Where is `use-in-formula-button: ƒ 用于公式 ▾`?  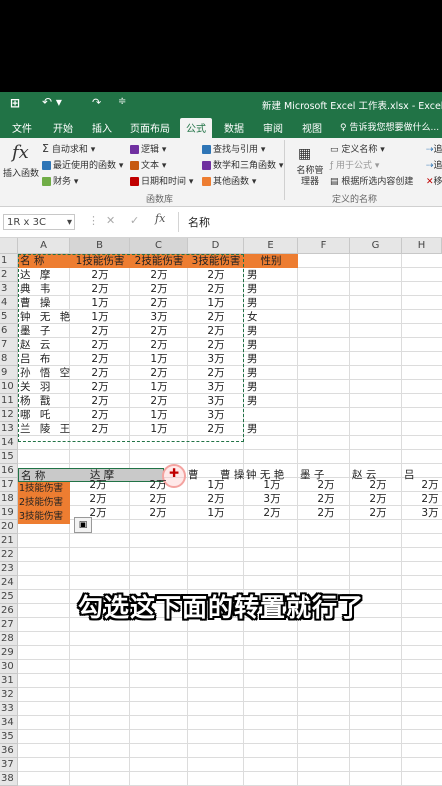 use-in-formula-button: ƒ 用于公式 ▾ is located at coordinates (354, 164).